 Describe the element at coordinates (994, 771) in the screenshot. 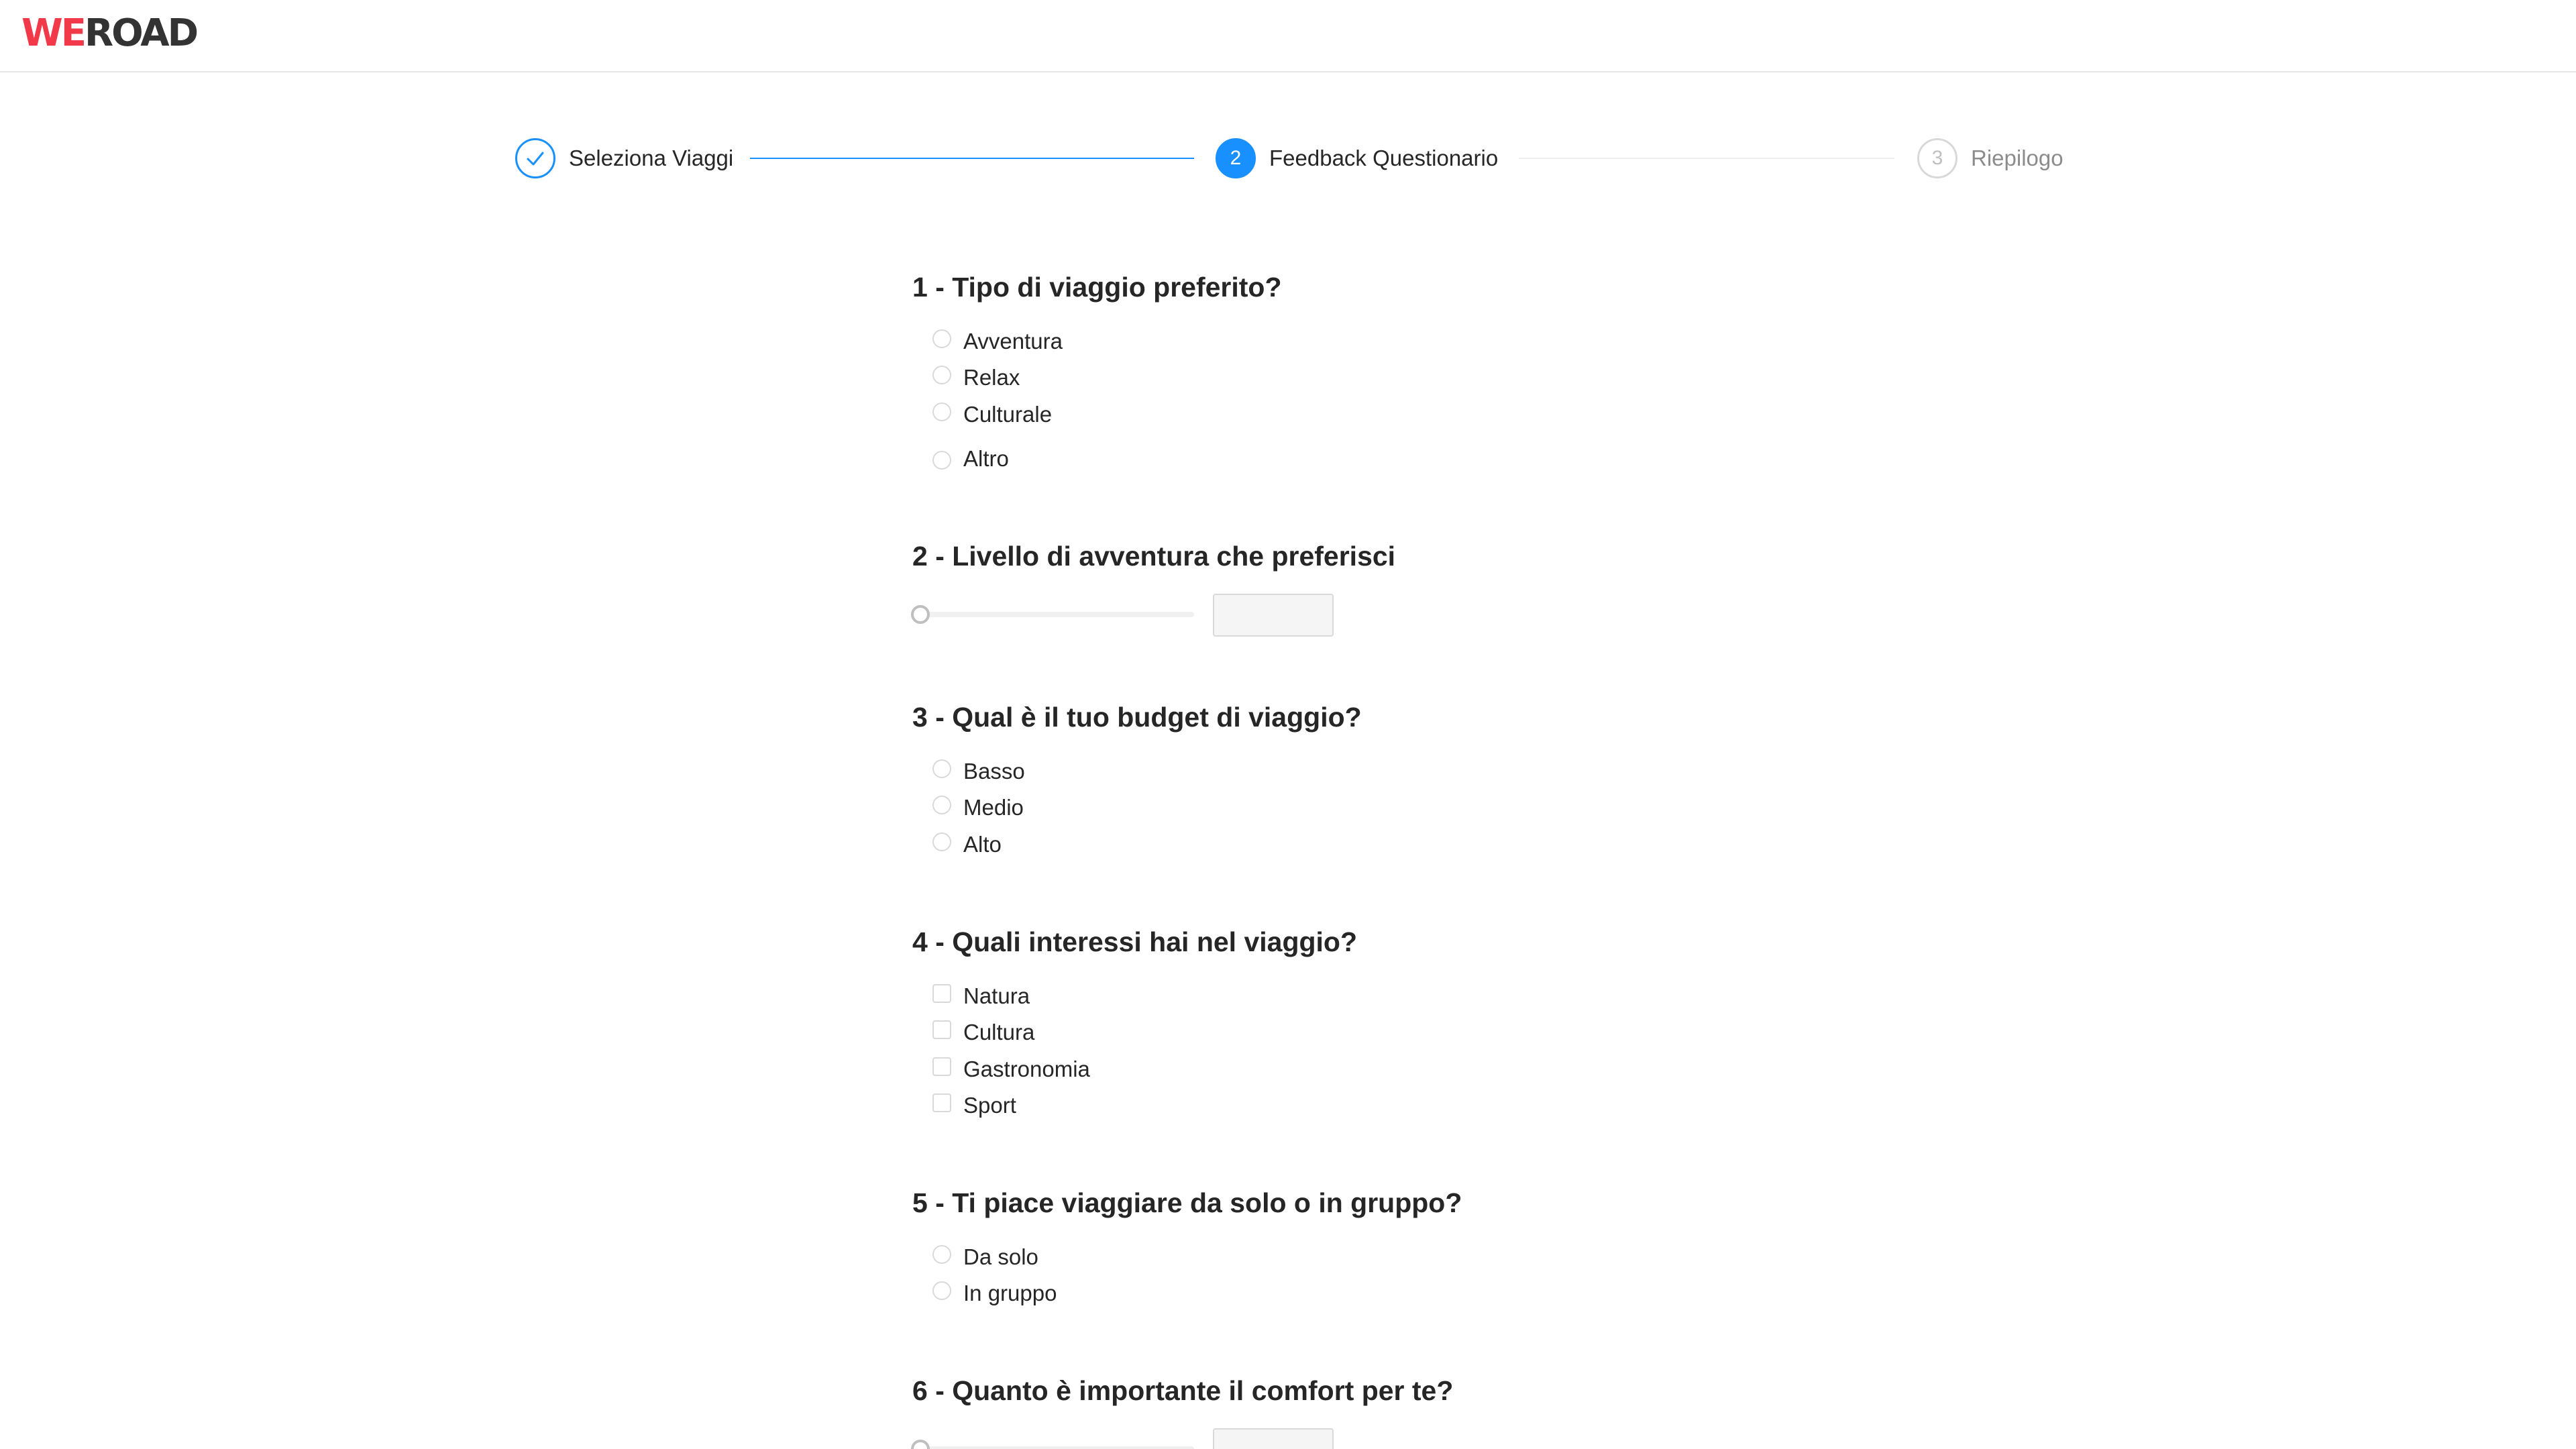

I see `option-label: Basso` at that location.